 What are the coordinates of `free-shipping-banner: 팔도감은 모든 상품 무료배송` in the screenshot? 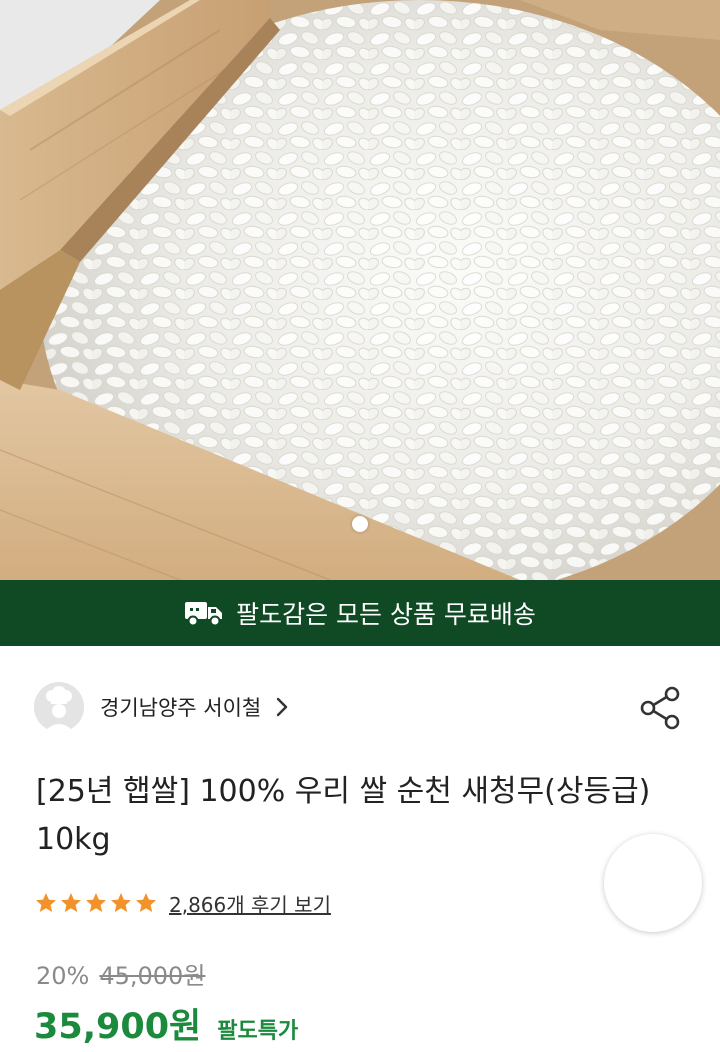 It's located at (360, 613).